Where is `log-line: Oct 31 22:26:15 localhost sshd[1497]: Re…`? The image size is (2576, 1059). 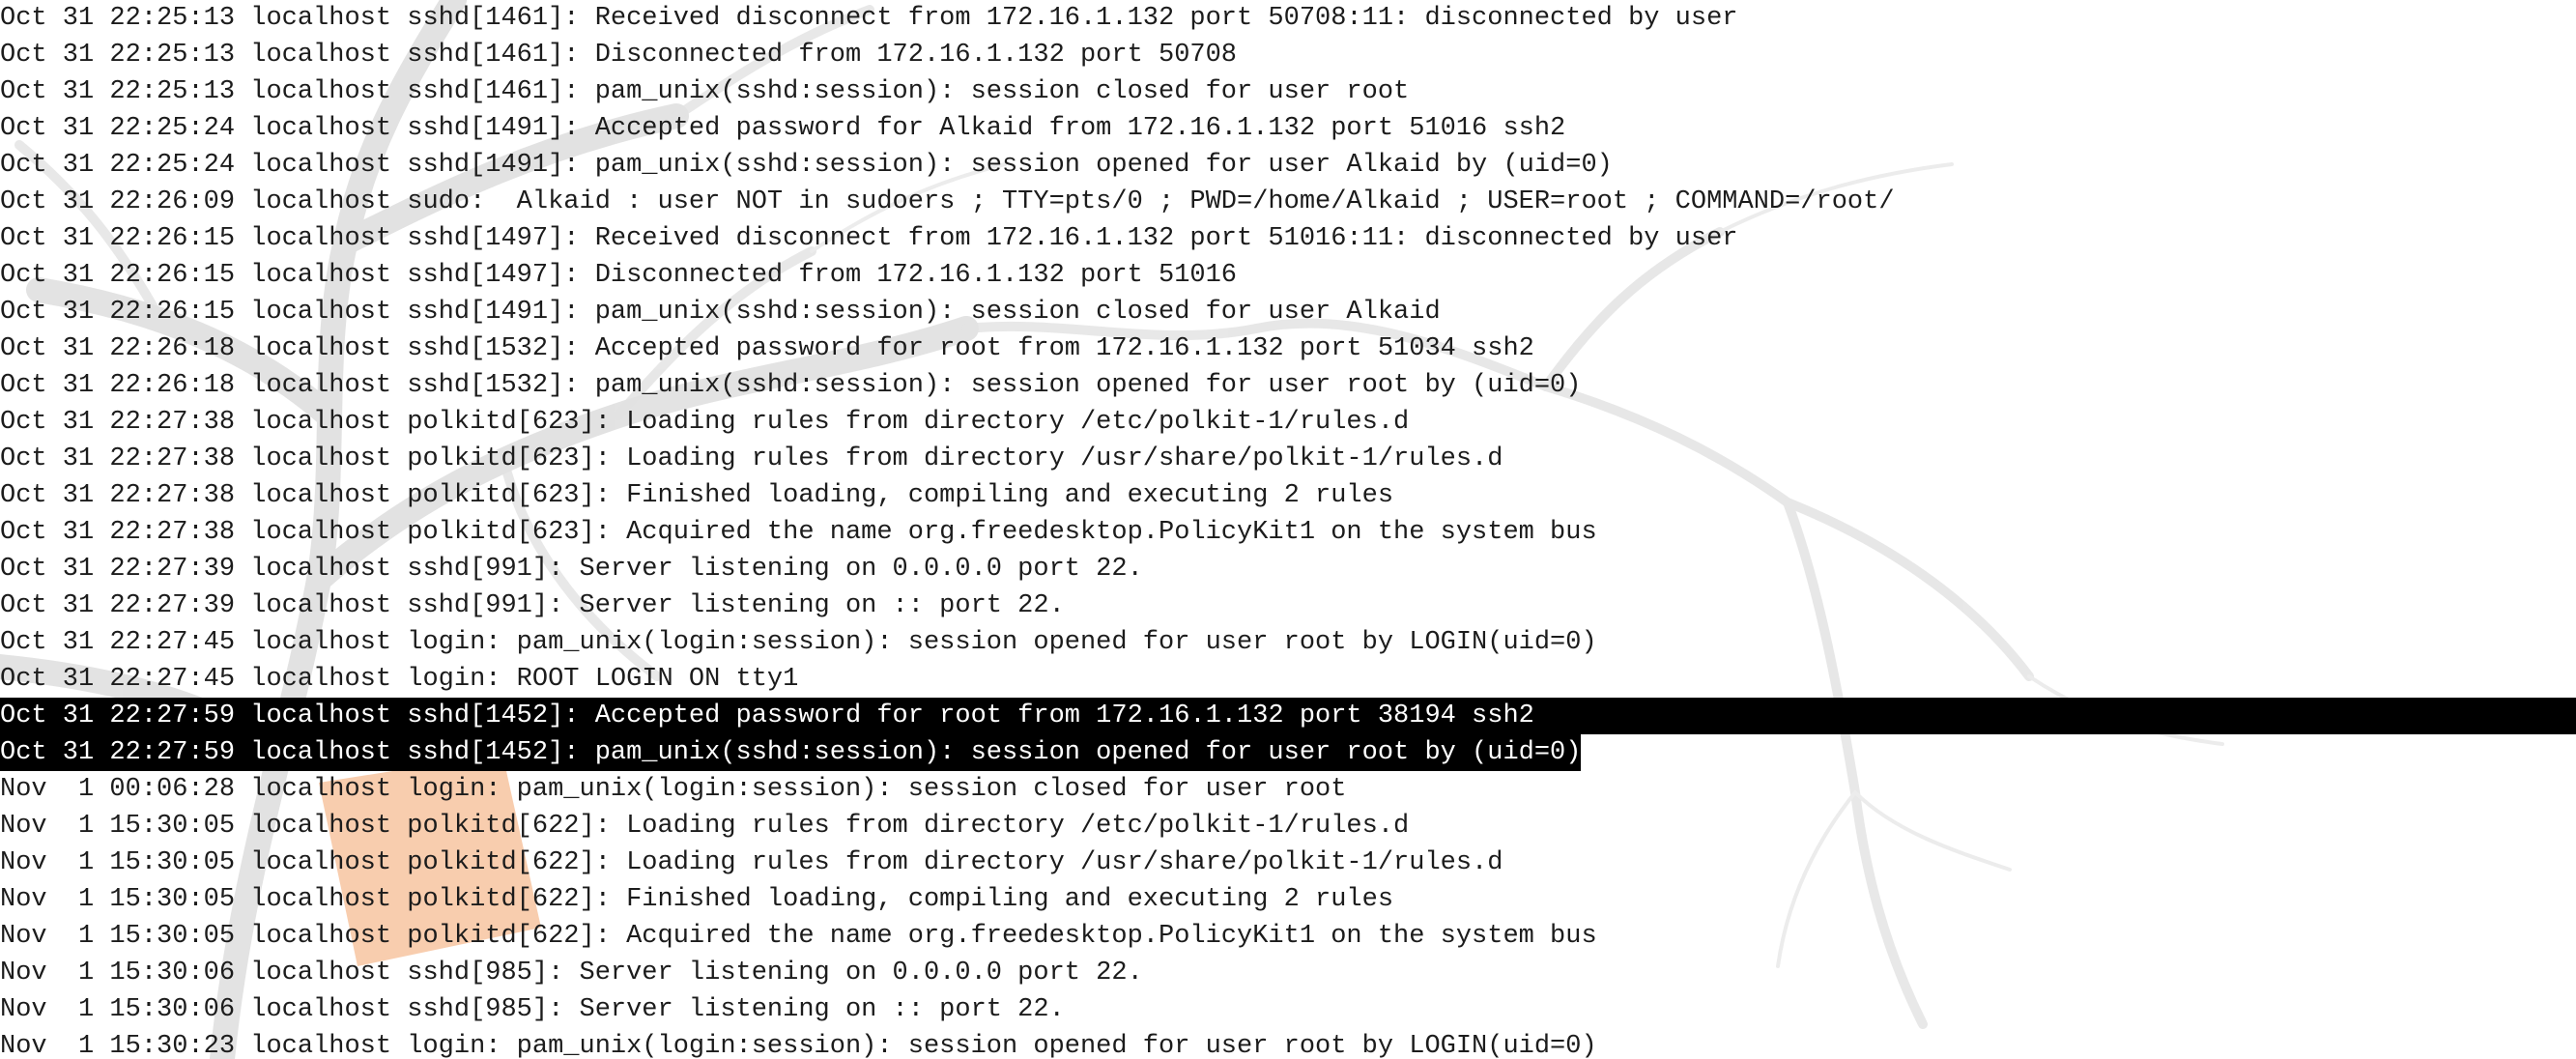
log-line: Oct 31 22:26:15 localhost sshd[1497]: Re… is located at coordinates (1288, 238).